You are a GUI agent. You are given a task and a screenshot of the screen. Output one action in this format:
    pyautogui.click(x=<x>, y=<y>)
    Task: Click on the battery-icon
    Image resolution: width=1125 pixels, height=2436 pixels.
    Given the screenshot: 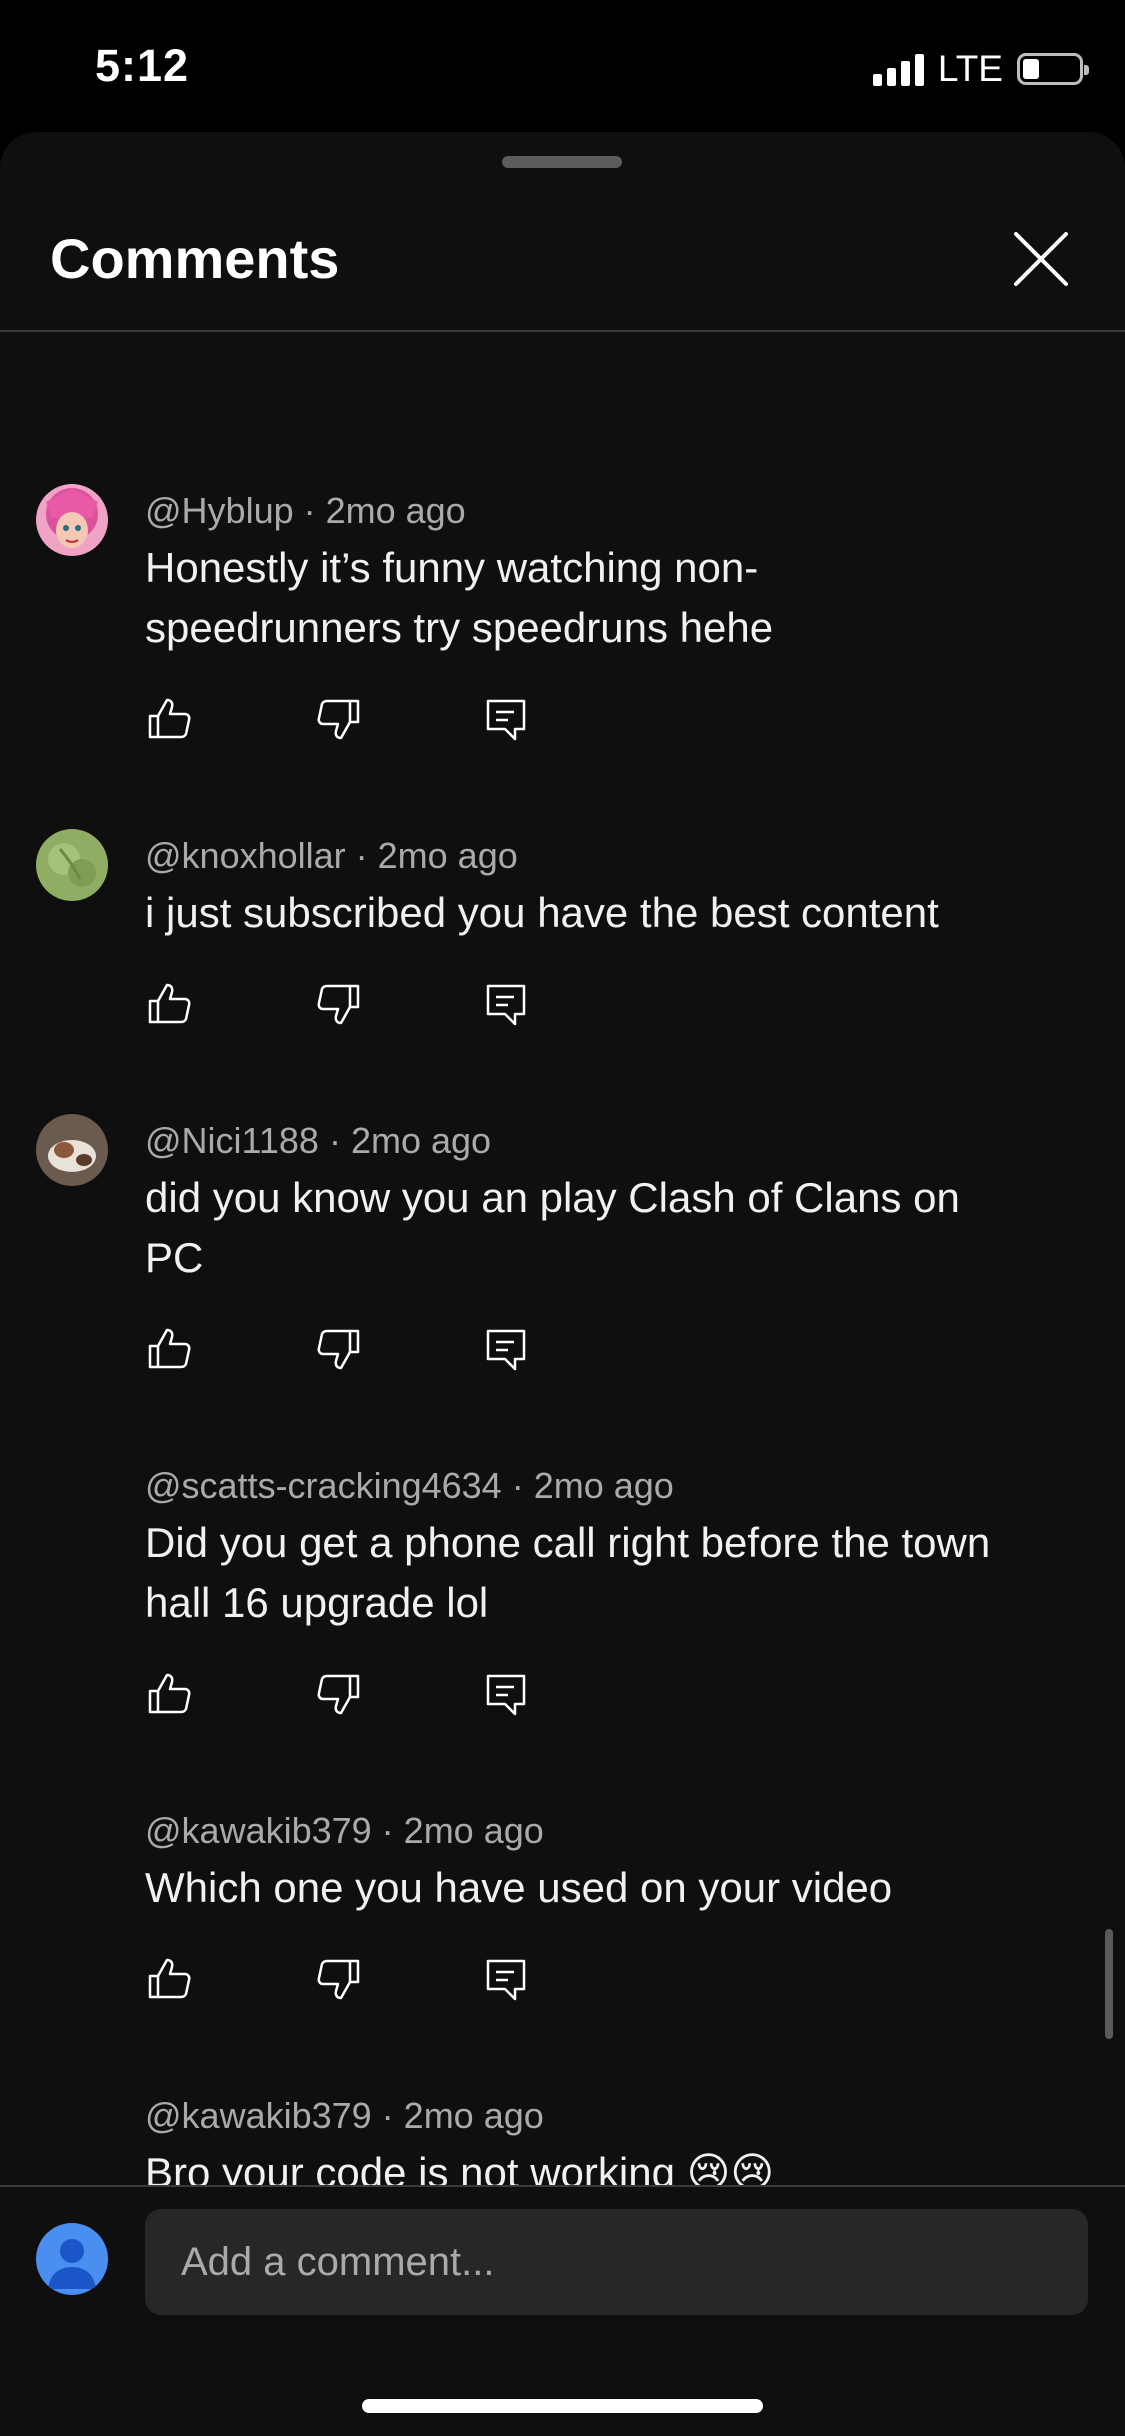 What is the action you would take?
    pyautogui.click(x=1053, y=69)
    